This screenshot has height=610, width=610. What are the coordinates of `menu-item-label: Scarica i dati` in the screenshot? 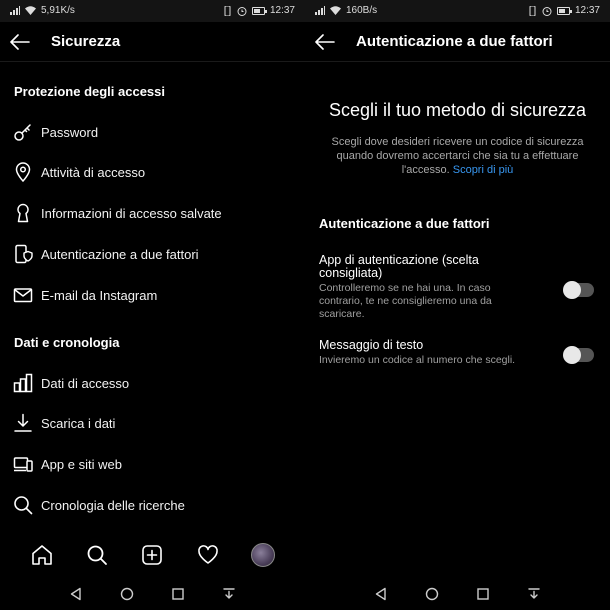 It's located at (78, 423).